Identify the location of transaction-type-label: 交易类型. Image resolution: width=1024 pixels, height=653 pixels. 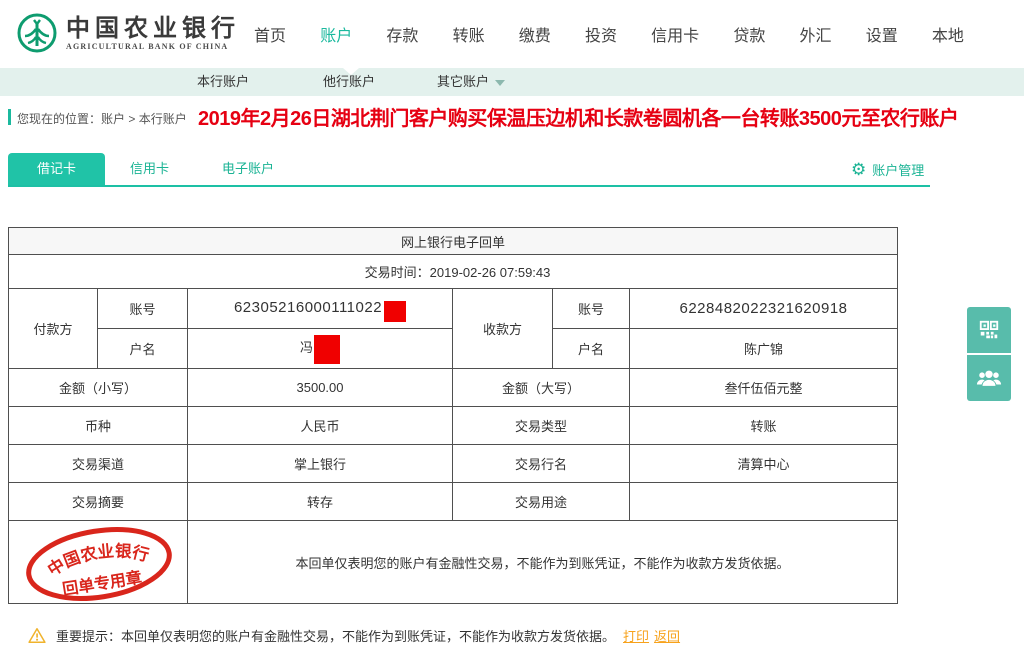
(541, 425).